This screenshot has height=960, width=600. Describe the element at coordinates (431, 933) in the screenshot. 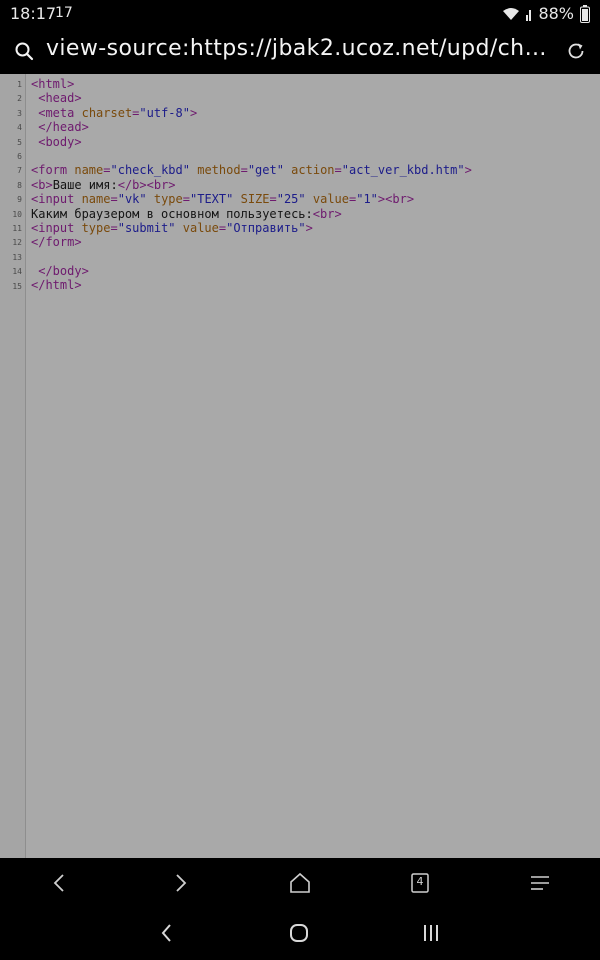

I see `recents-icon` at that location.